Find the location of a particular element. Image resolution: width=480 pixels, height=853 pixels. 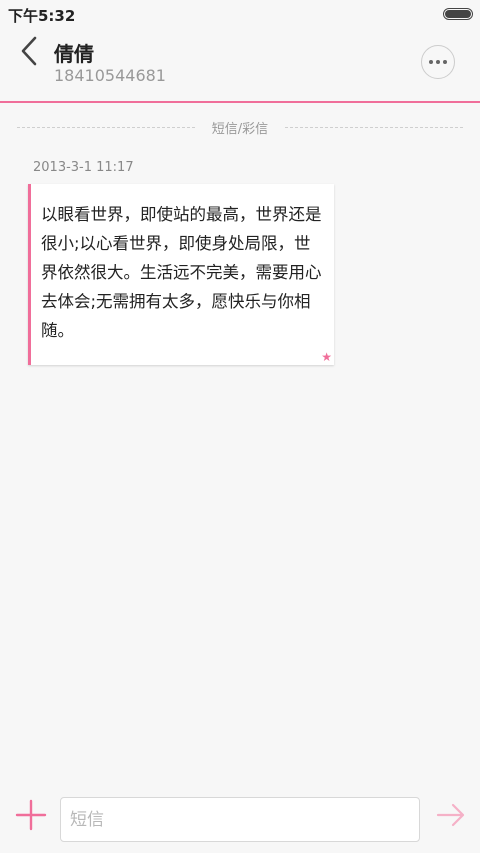

status-bar: 下午5:32 is located at coordinates (240, 14).